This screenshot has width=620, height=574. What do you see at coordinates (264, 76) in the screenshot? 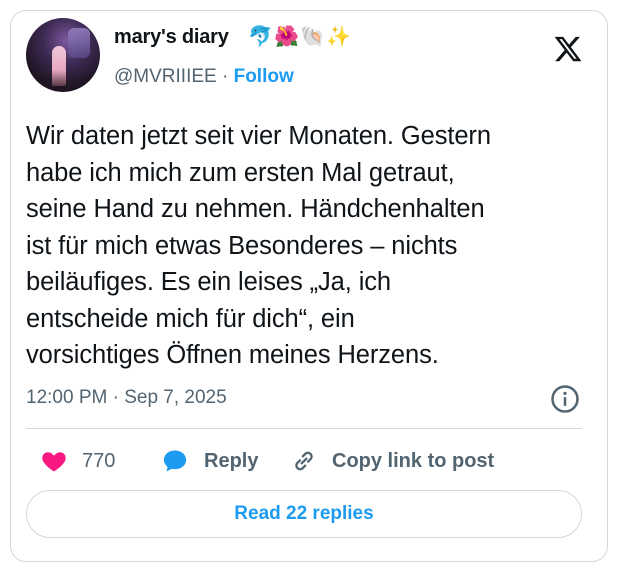
I see `follow-link: Follow` at bounding box center [264, 76].